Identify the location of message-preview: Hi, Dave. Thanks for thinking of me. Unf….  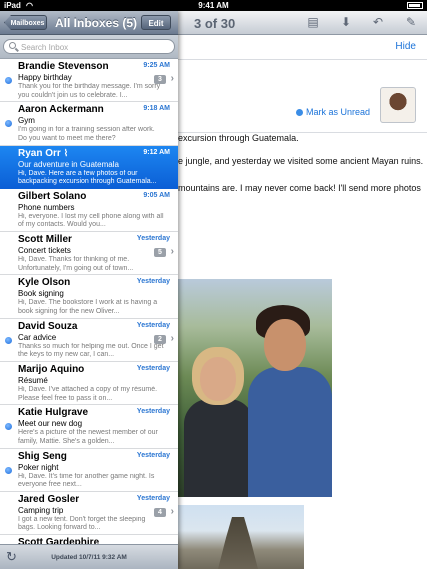
(76, 264).